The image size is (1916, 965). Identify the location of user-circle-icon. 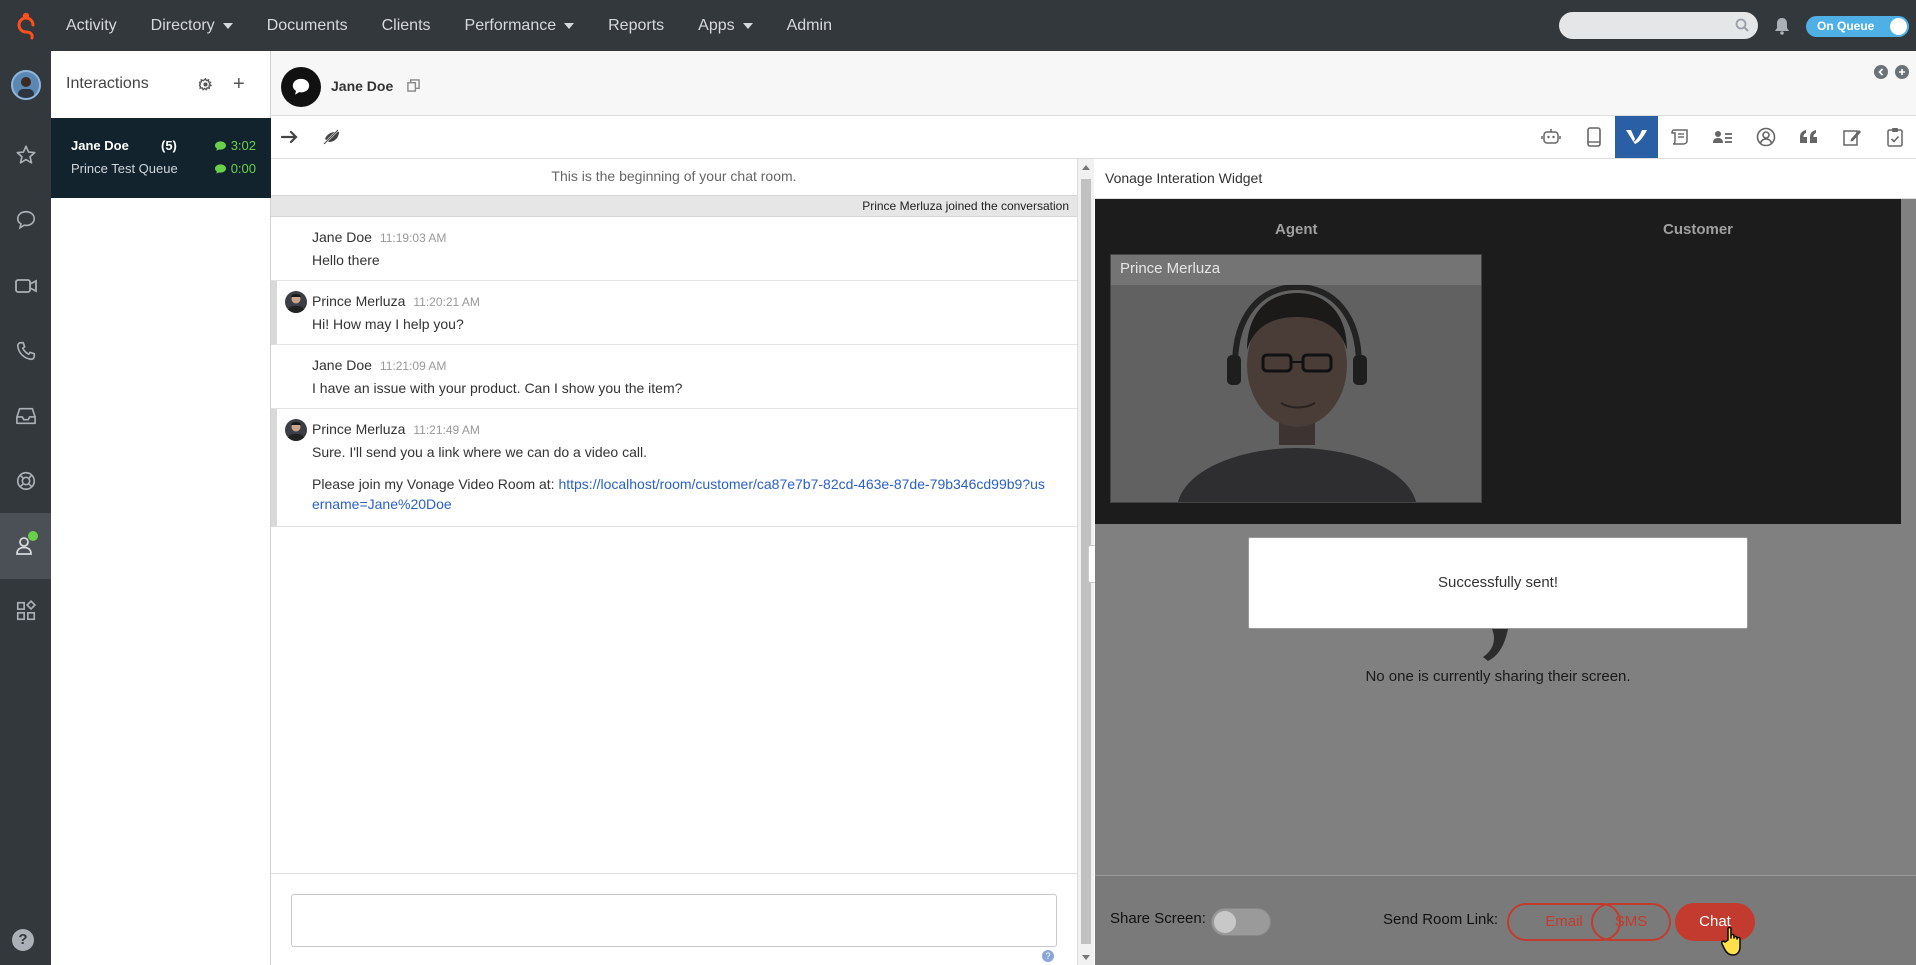
(1765, 137).